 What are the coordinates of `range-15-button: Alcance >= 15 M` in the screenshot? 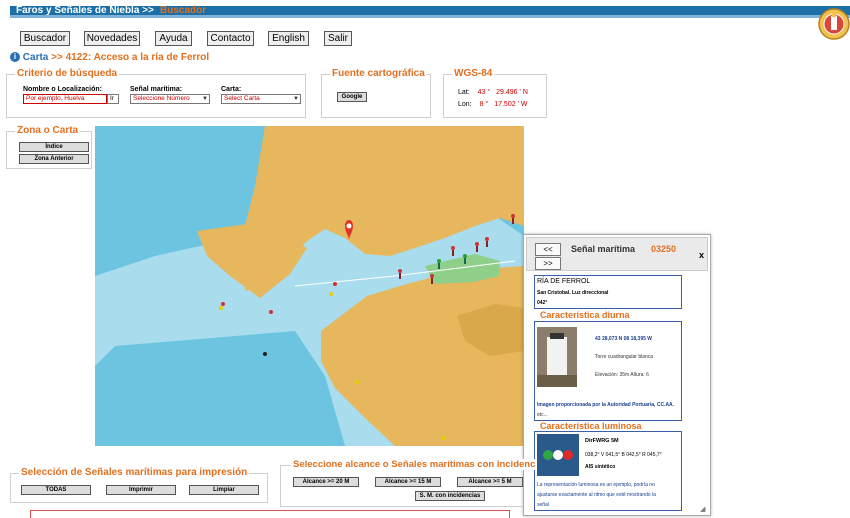 It's located at (408, 482).